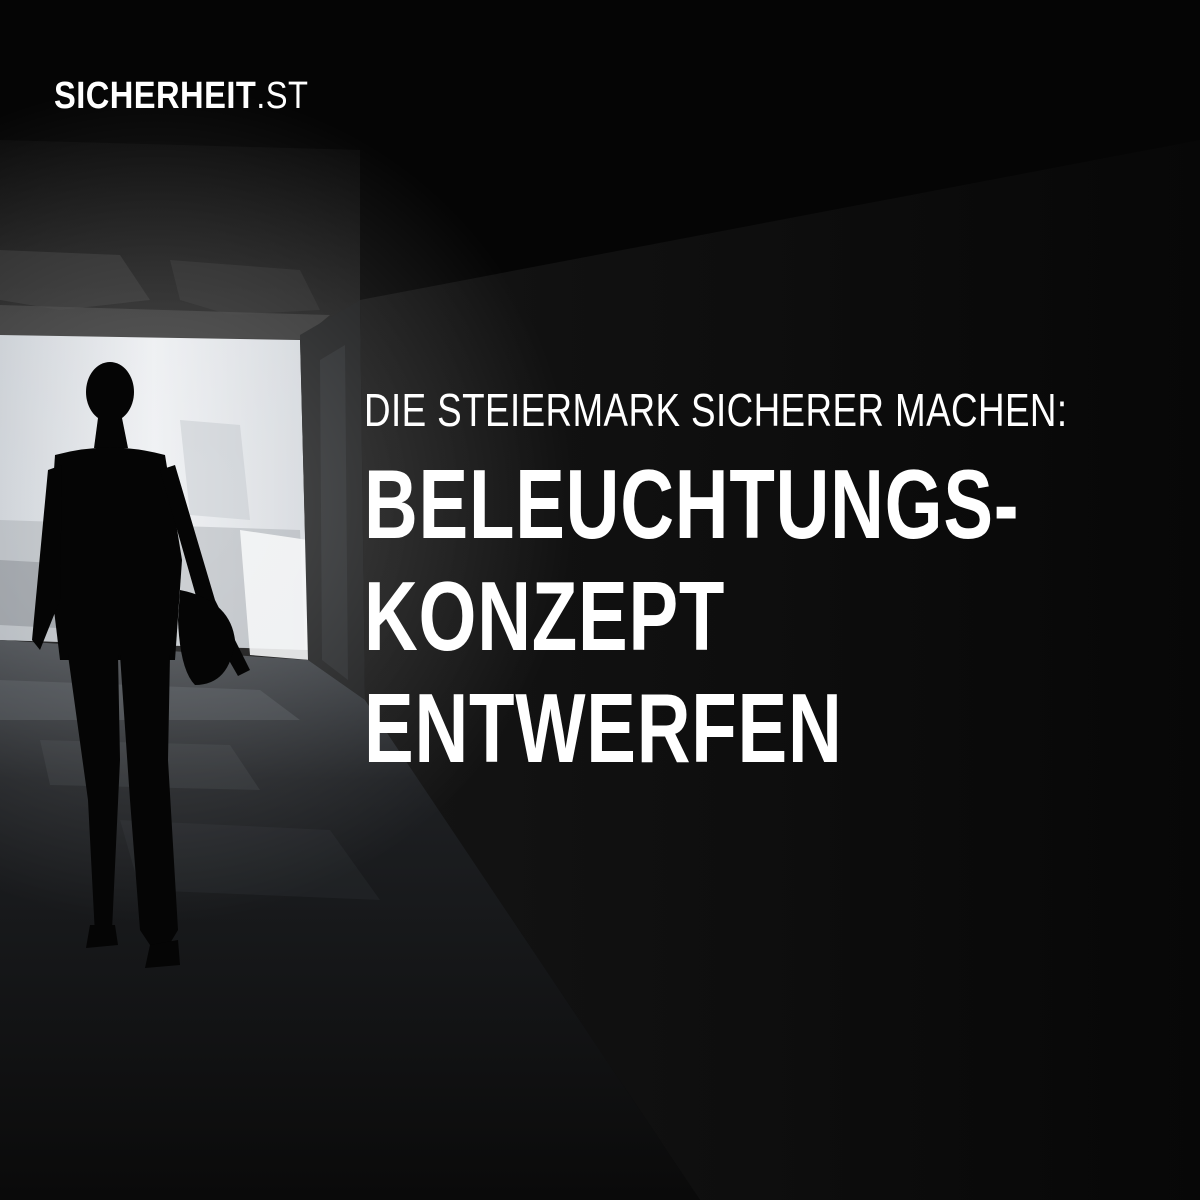  What do you see at coordinates (692, 504) in the screenshot?
I see `title-line-1: BELEUCHTUNGS-` at bounding box center [692, 504].